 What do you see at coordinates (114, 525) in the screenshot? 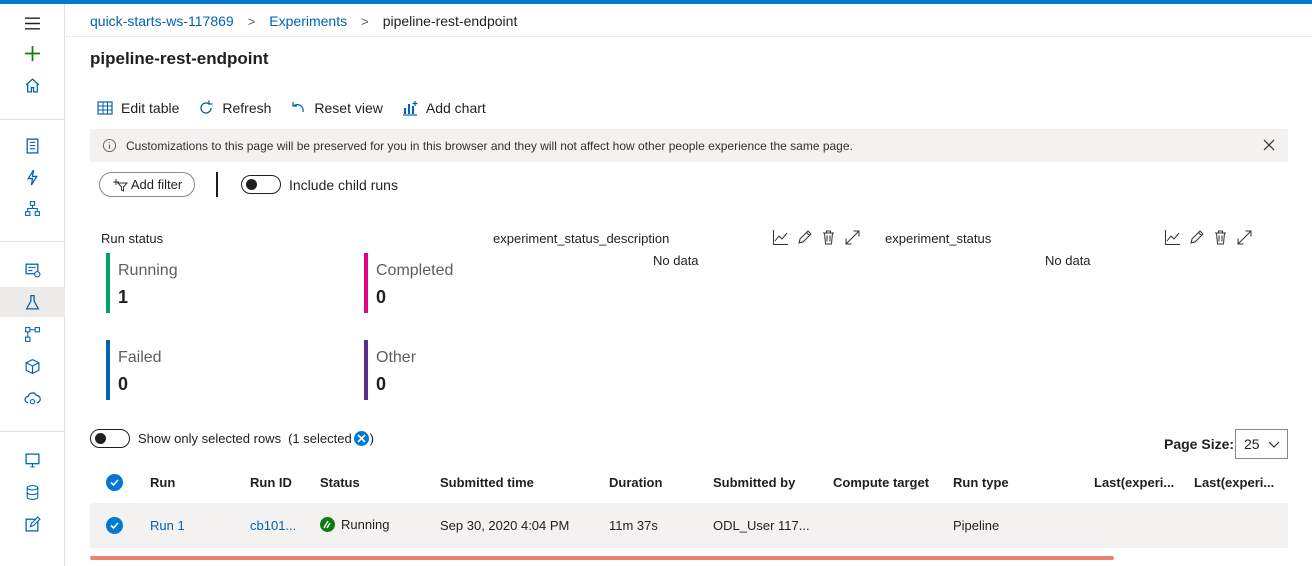
I see `row-select-checkbox` at bounding box center [114, 525].